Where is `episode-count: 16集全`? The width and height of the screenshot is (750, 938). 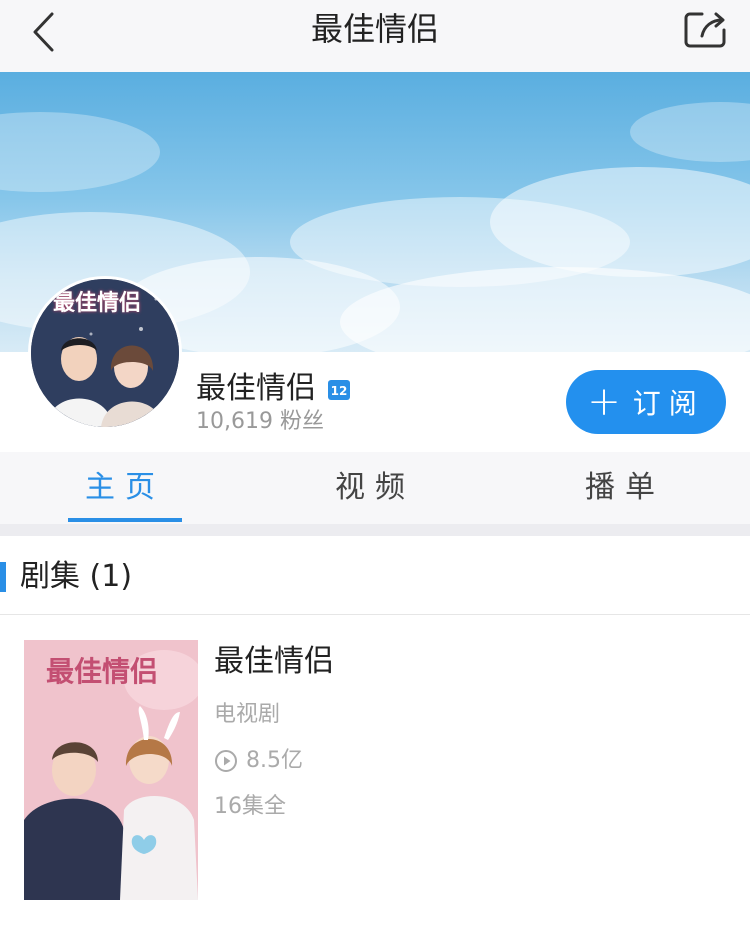
episode-count: 16集全 is located at coordinates (250, 806).